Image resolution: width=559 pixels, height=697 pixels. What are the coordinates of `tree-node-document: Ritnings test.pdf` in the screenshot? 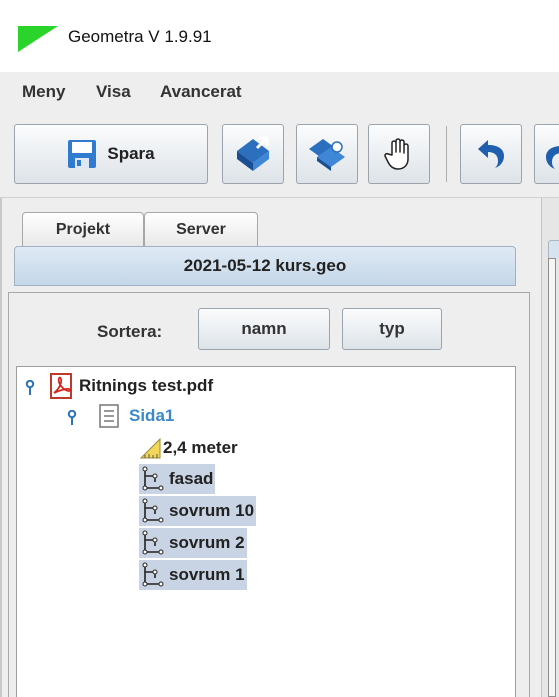 It's located at (131, 386).